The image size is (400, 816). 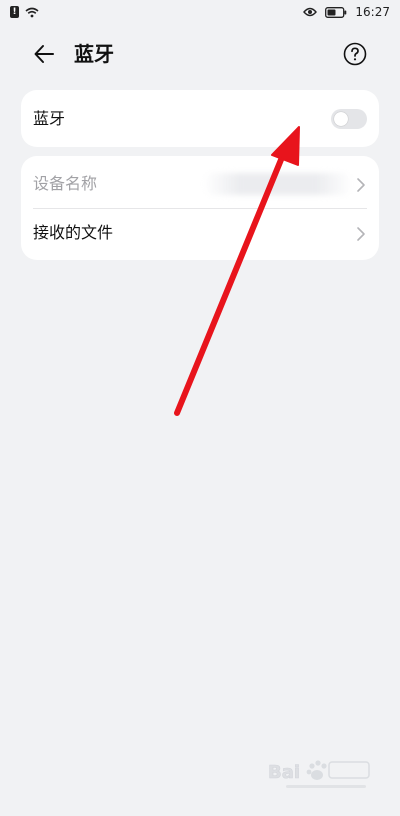 I want to click on device-name-label: 设备名称, so click(x=65, y=183).